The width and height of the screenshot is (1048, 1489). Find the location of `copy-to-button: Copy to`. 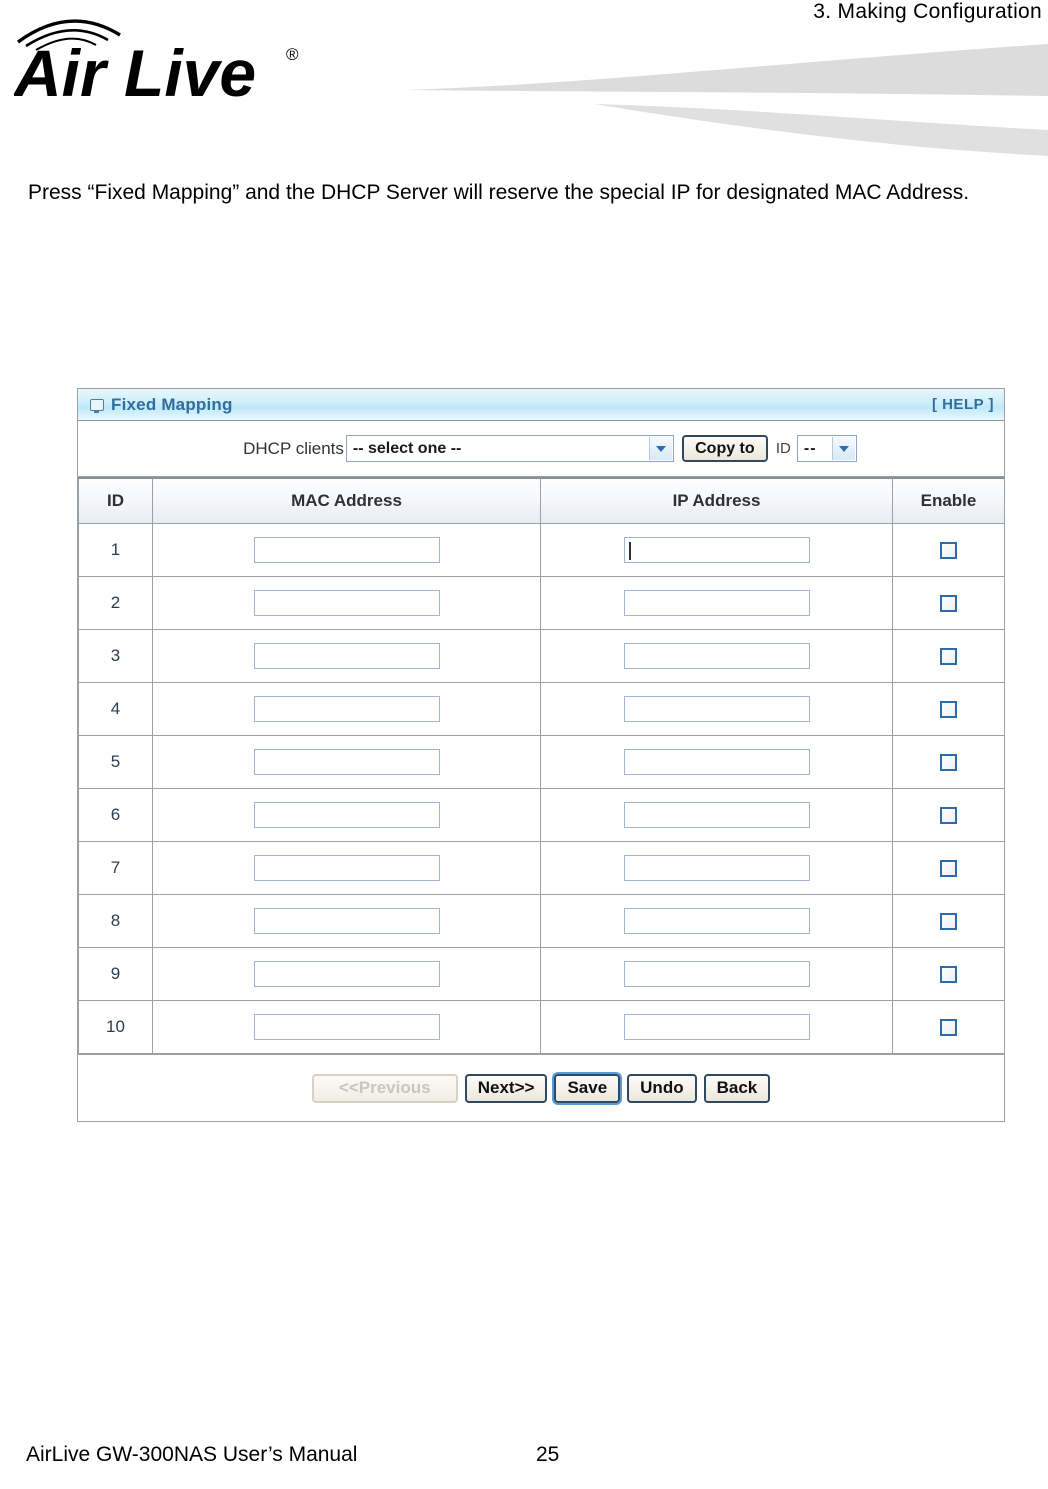

copy-to-button: Copy to is located at coordinates (724, 448).